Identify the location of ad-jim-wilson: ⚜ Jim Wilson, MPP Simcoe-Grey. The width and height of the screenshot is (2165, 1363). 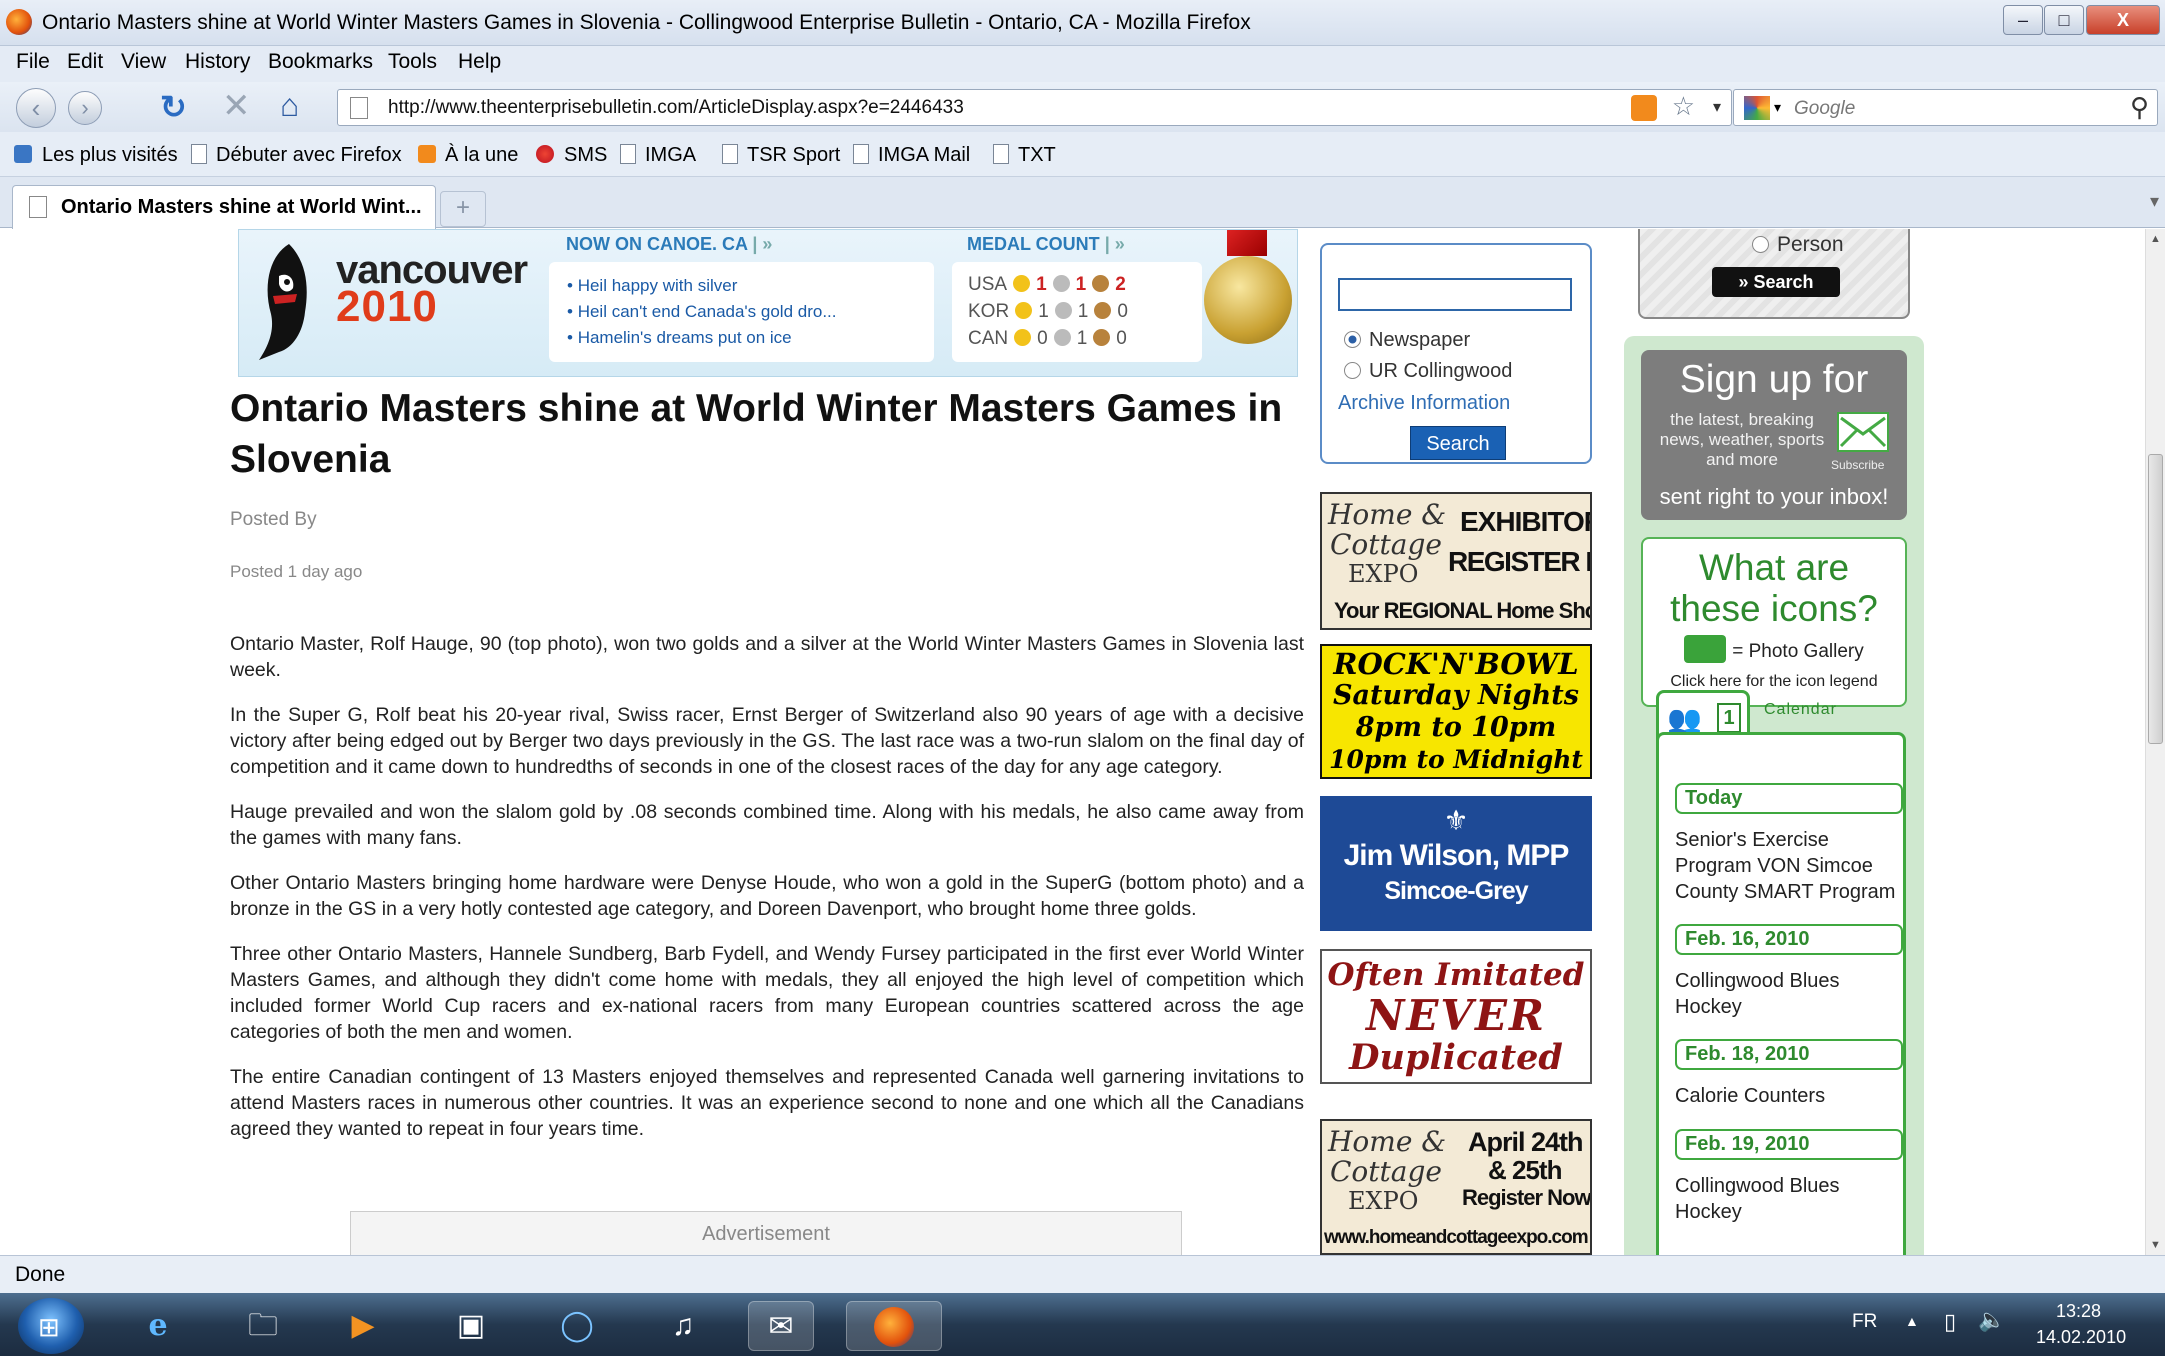
(1456, 863).